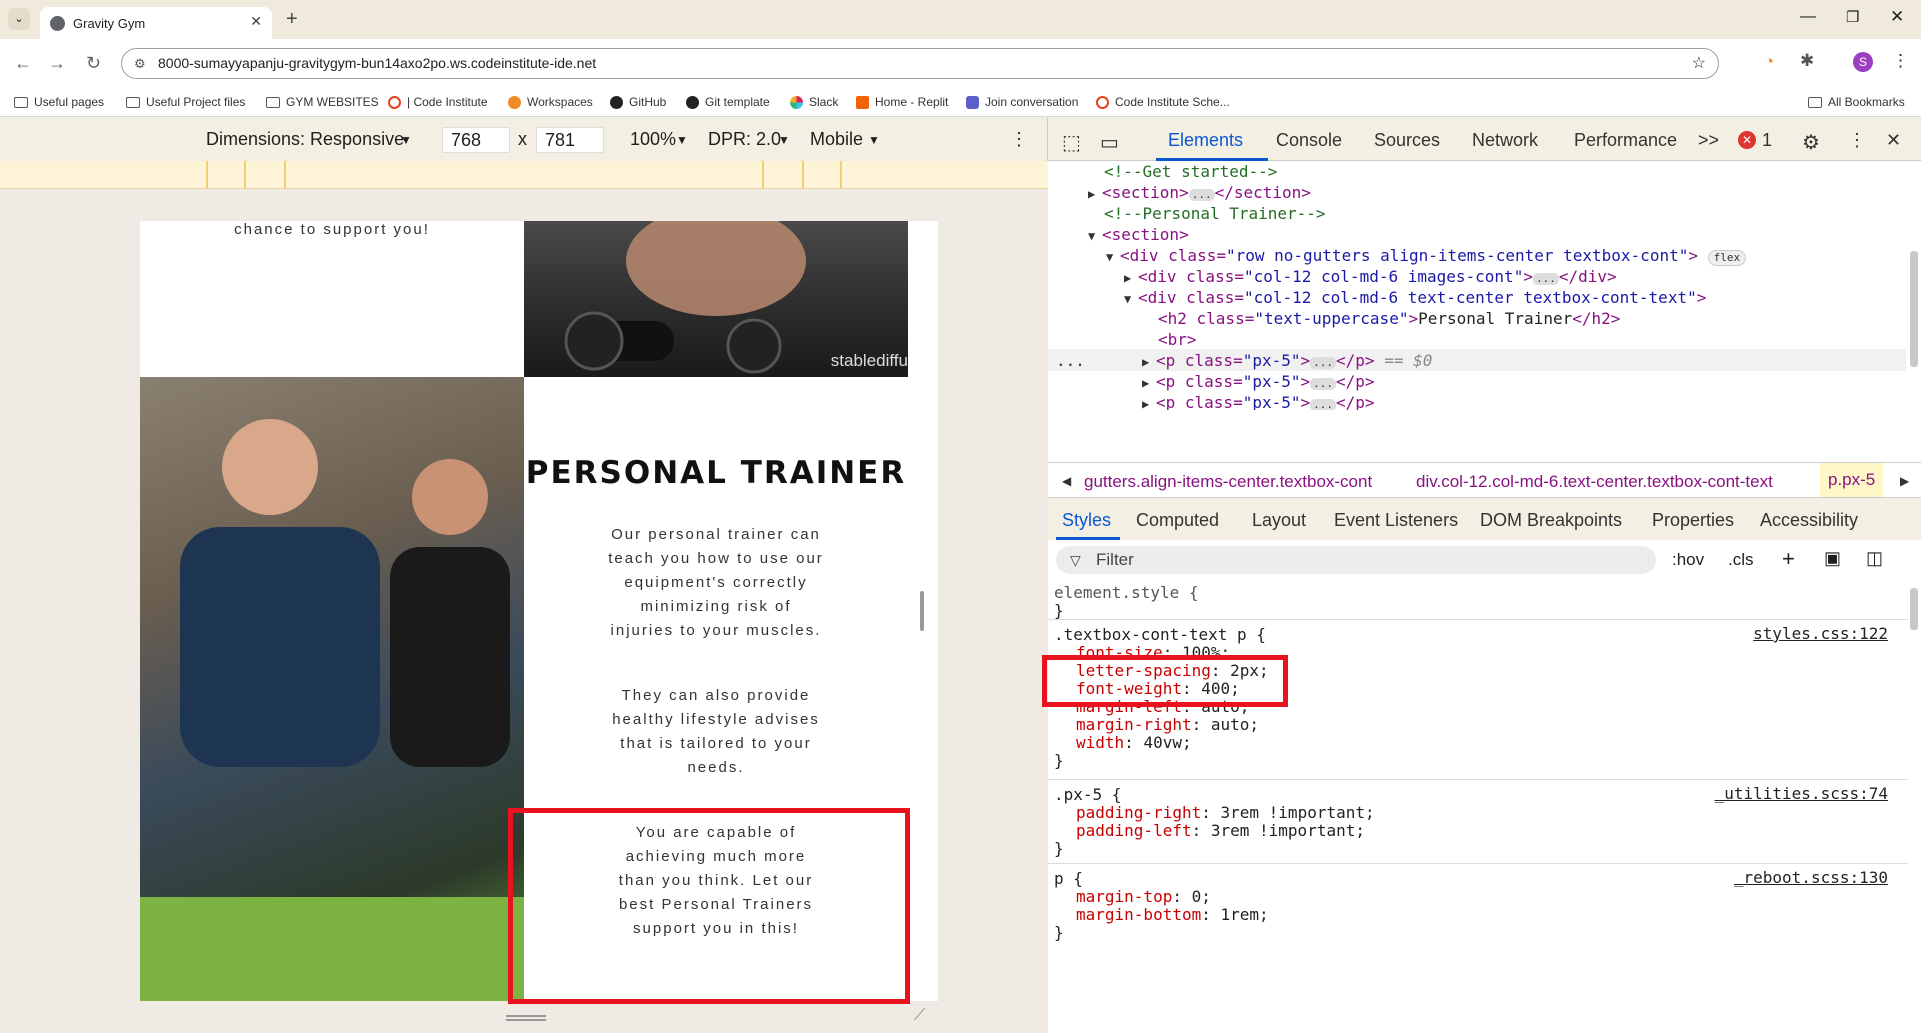 The width and height of the screenshot is (1921, 1033). Describe the element at coordinates (1811, 877) in the screenshot. I see `rule-source-link: _reboot.scss:130` at that location.